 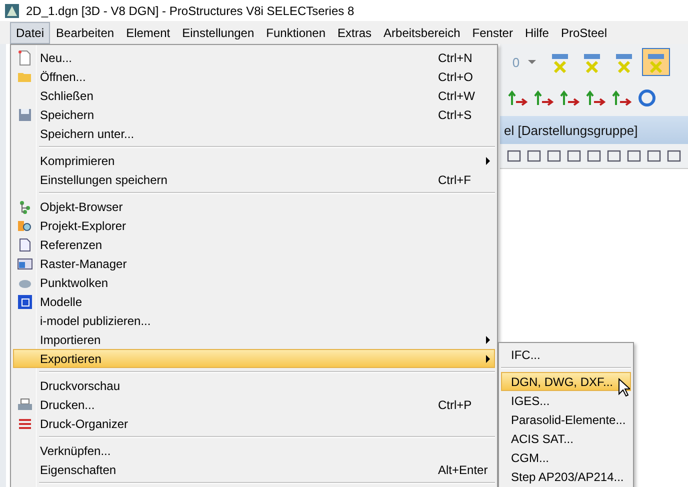 I want to click on mouse-cursor-icon, so click(x=624, y=387).